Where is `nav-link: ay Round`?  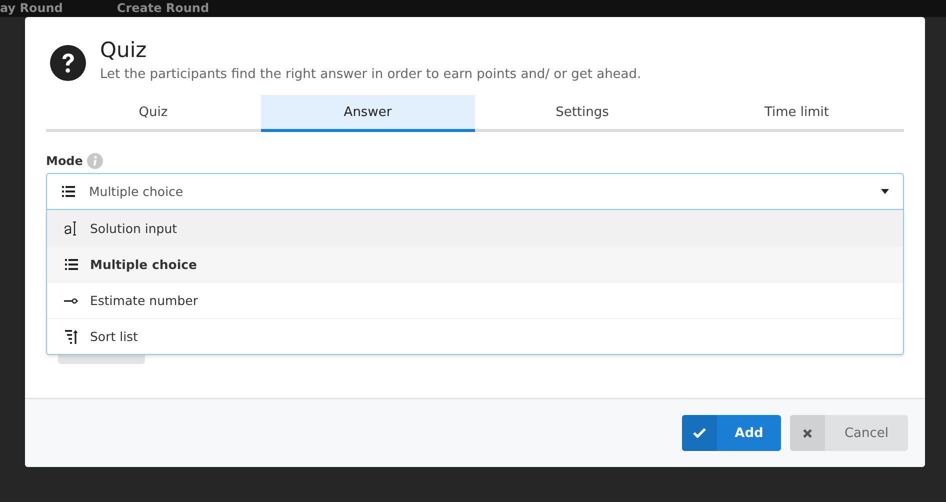 nav-link: ay Round is located at coordinates (31, 8).